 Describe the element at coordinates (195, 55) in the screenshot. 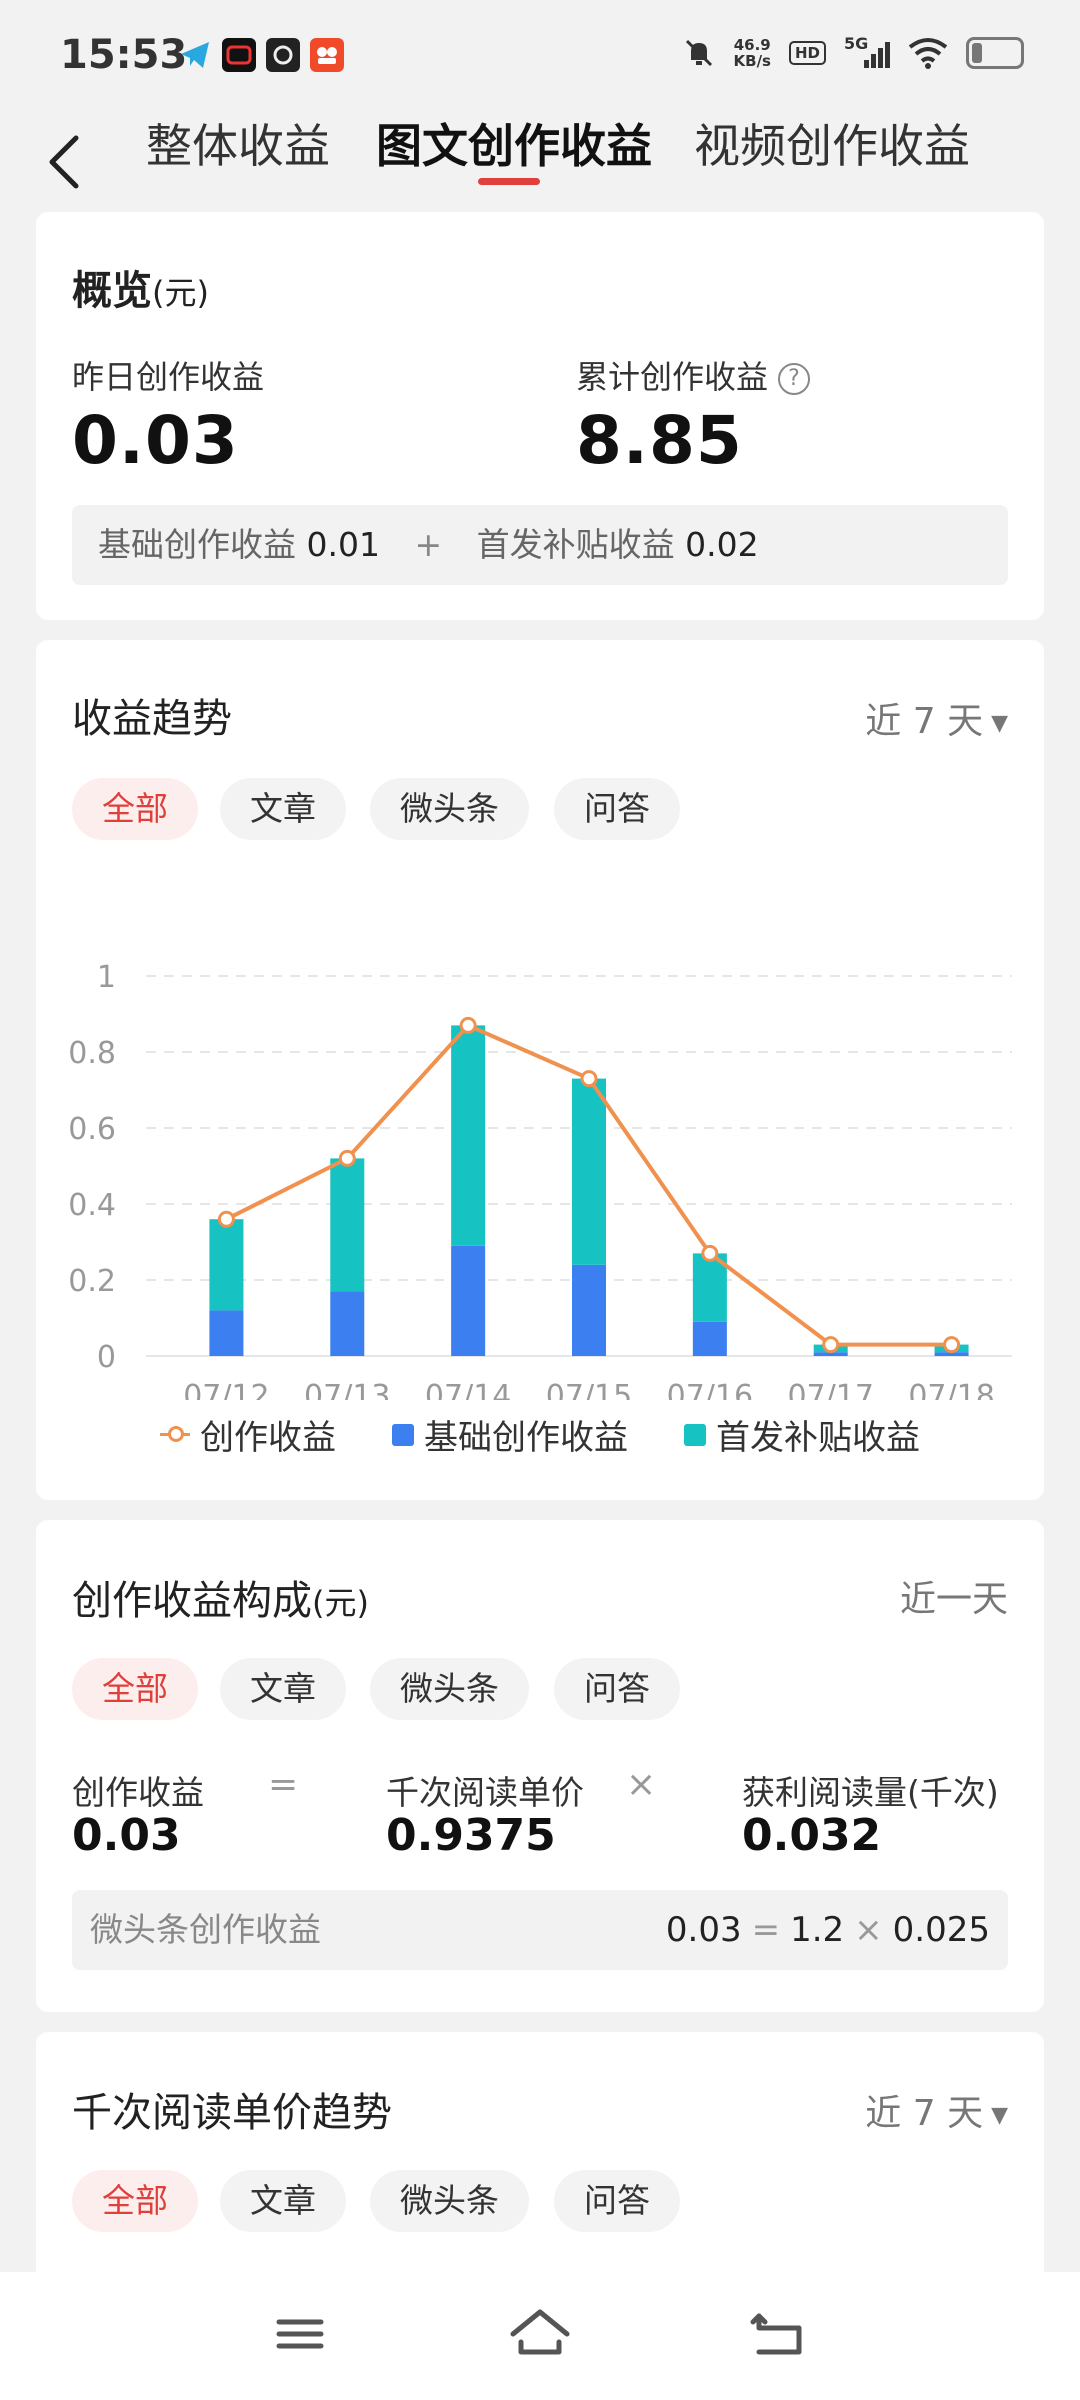

I see `telegram-icon` at that location.